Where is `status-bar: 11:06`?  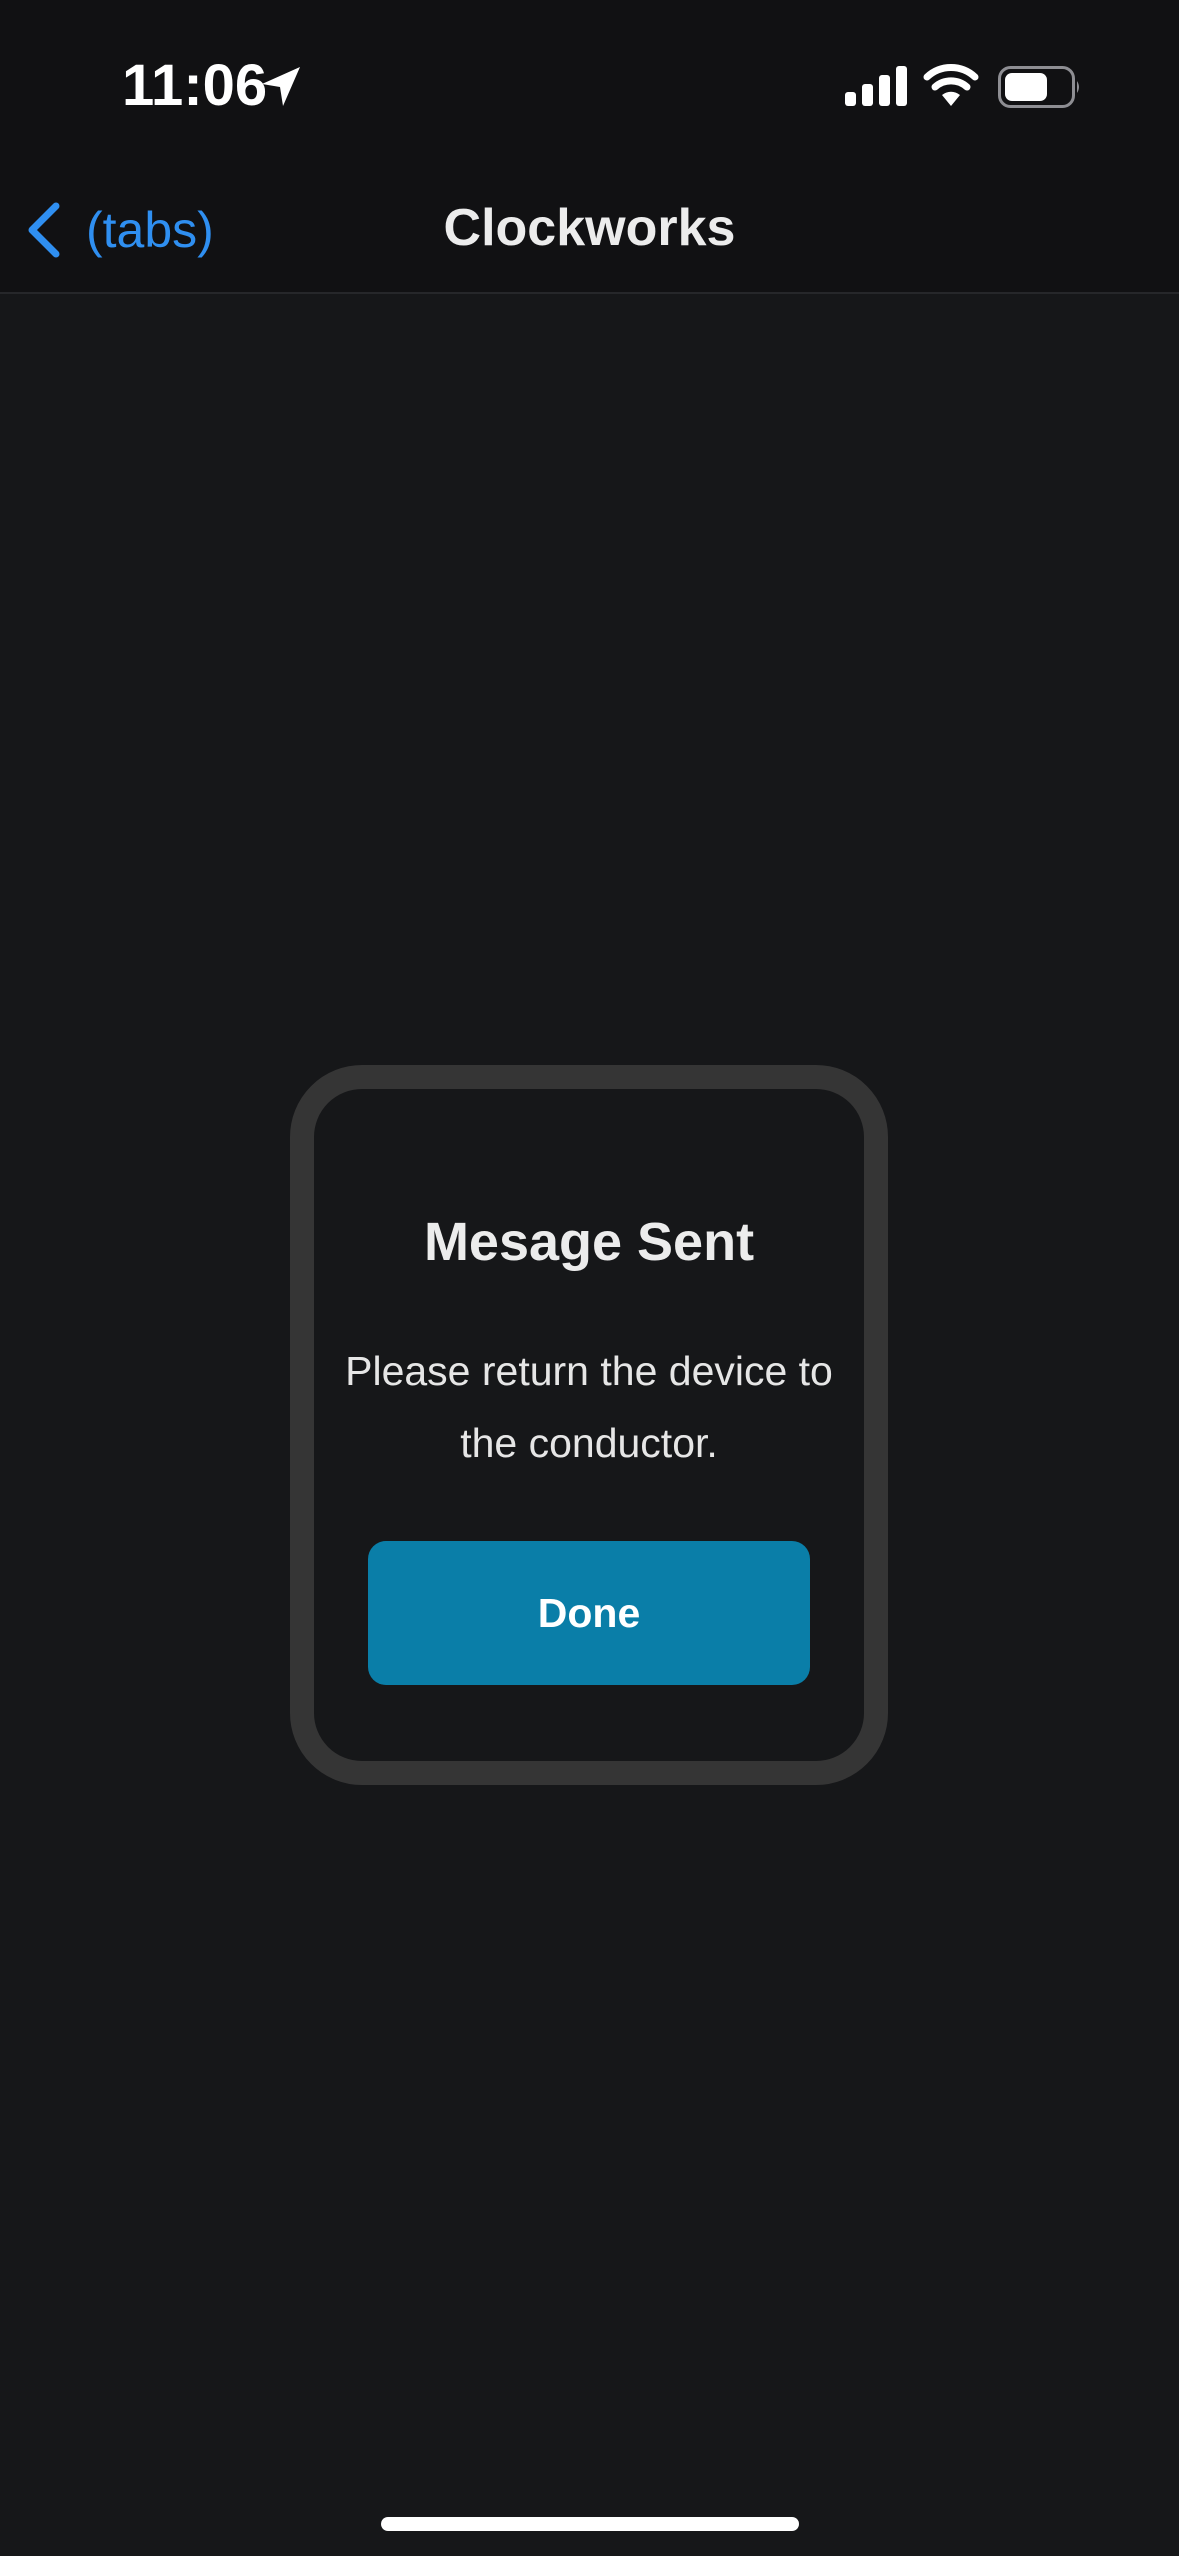 status-bar: 11:06 is located at coordinates (589, 85).